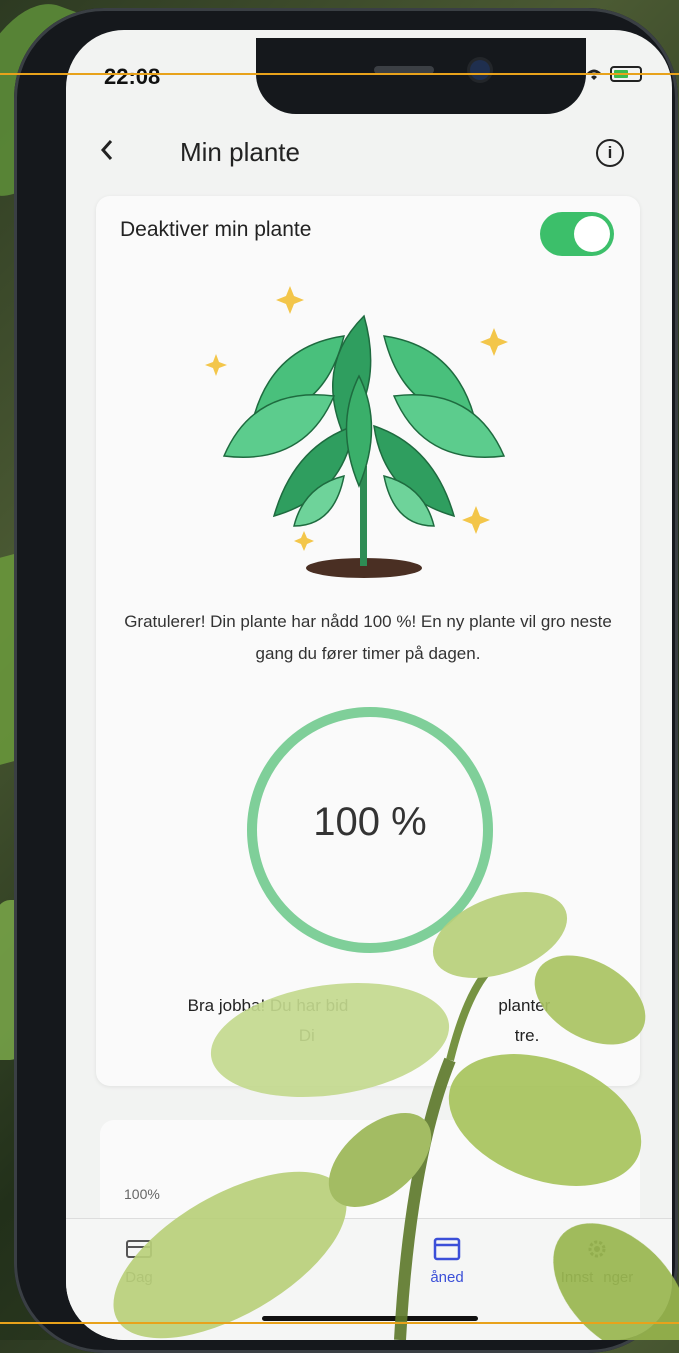  What do you see at coordinates (447, 1249) in the screenshot?
I see `month-calendar-icon` at bounding box center [447, 1249].